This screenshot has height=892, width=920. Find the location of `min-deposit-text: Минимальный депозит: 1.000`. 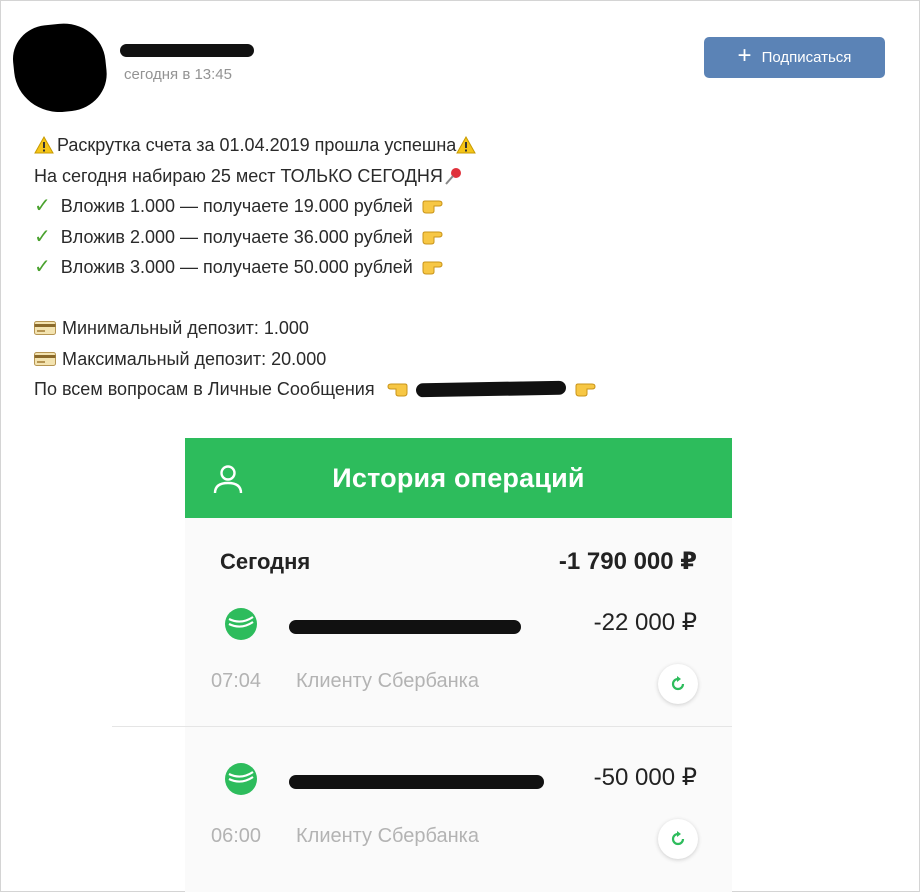

min-deposit-text: Минимальный депозит: 1.000 is located at coordinates (185, 328).